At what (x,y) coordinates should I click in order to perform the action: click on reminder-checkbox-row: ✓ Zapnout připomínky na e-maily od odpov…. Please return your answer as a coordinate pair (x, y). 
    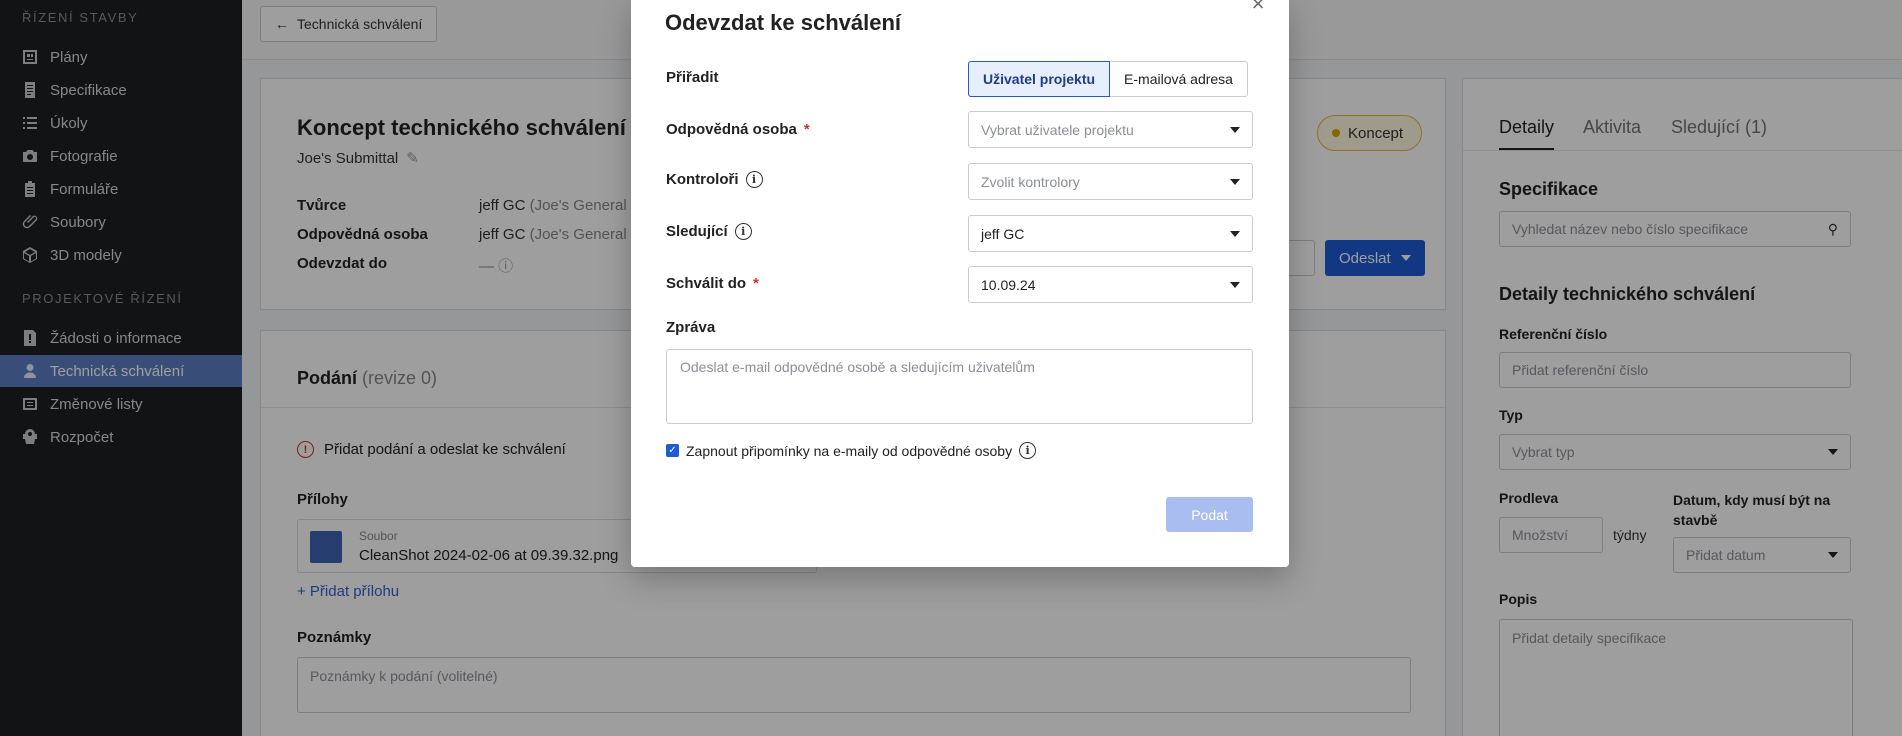
    Looking at the image, I should click on (851, 450).